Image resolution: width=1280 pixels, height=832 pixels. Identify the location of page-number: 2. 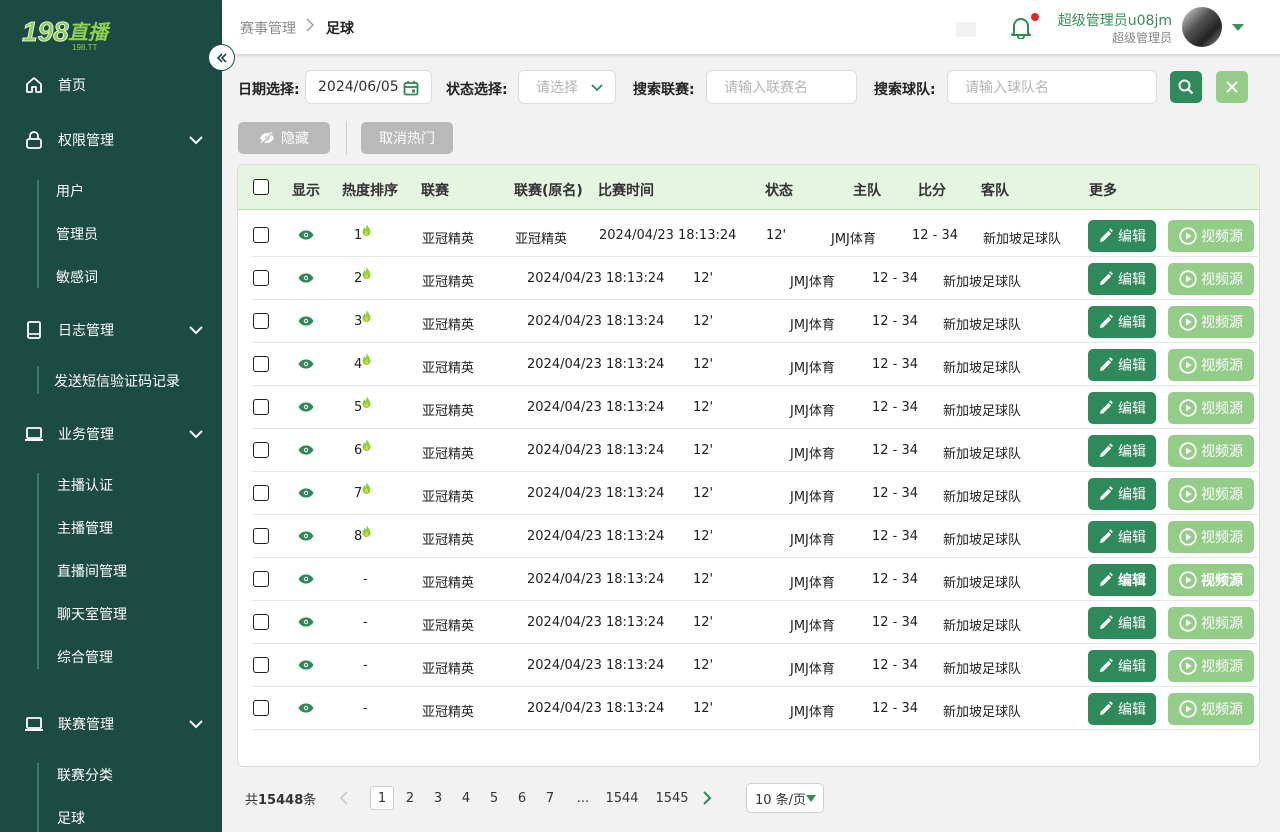
(410, 798).